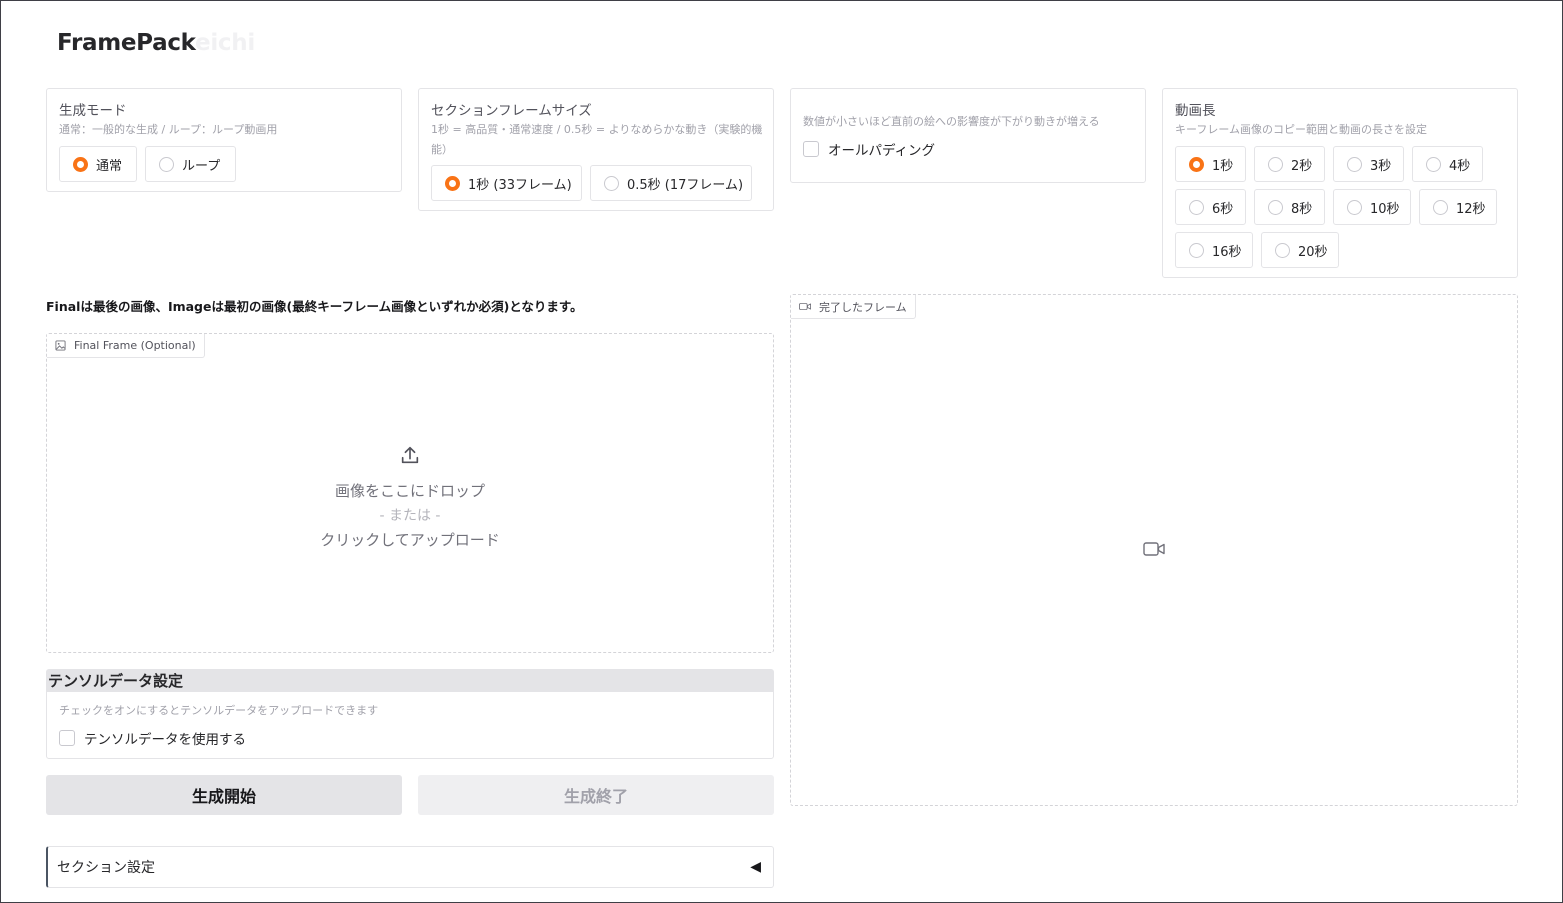 Image resolution: width=1563 pixels, height=903 pixels. What do you see at coordinates (1223, 209) in the screenshot?
I see `radio-label: 6秒` at bounding box center [1223, 209].